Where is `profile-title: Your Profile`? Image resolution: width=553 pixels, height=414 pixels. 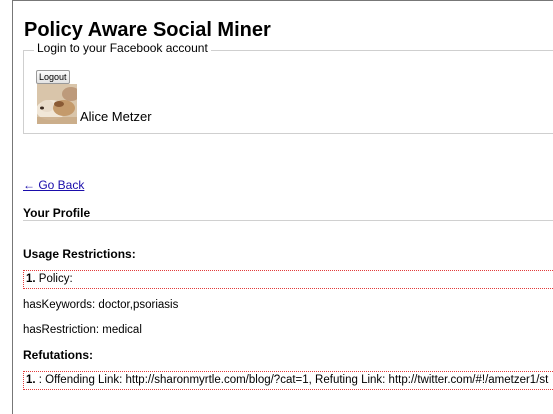
profile-title: Your Profile is located at coordinates (57, 213).